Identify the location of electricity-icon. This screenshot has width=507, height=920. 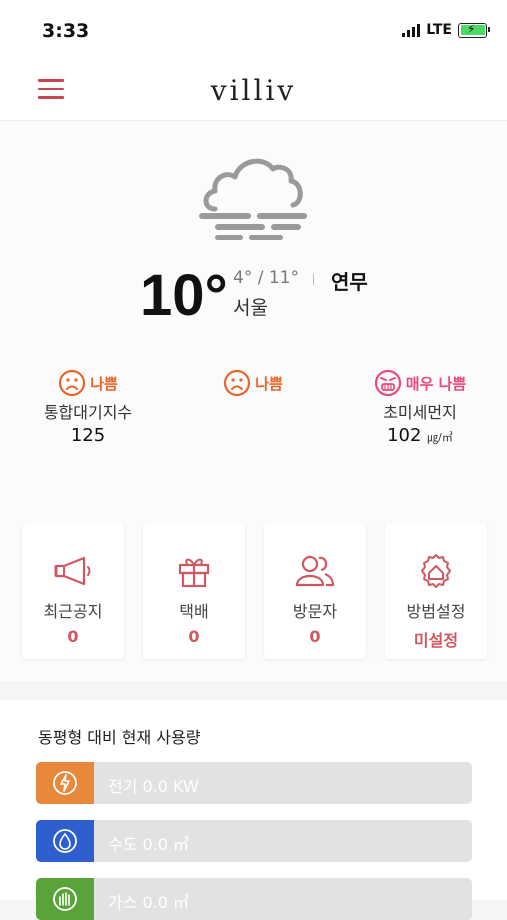
(65, 783).